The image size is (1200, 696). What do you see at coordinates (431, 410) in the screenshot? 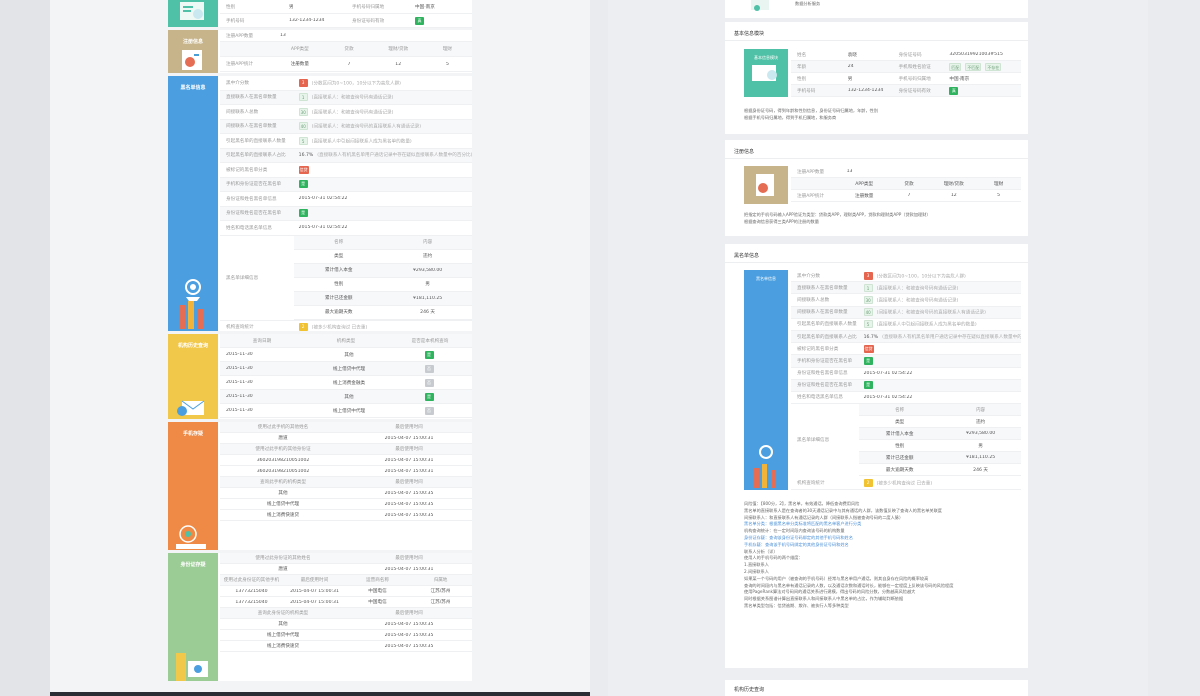
I see `history-own: 否` at bounding box center [431, 410].